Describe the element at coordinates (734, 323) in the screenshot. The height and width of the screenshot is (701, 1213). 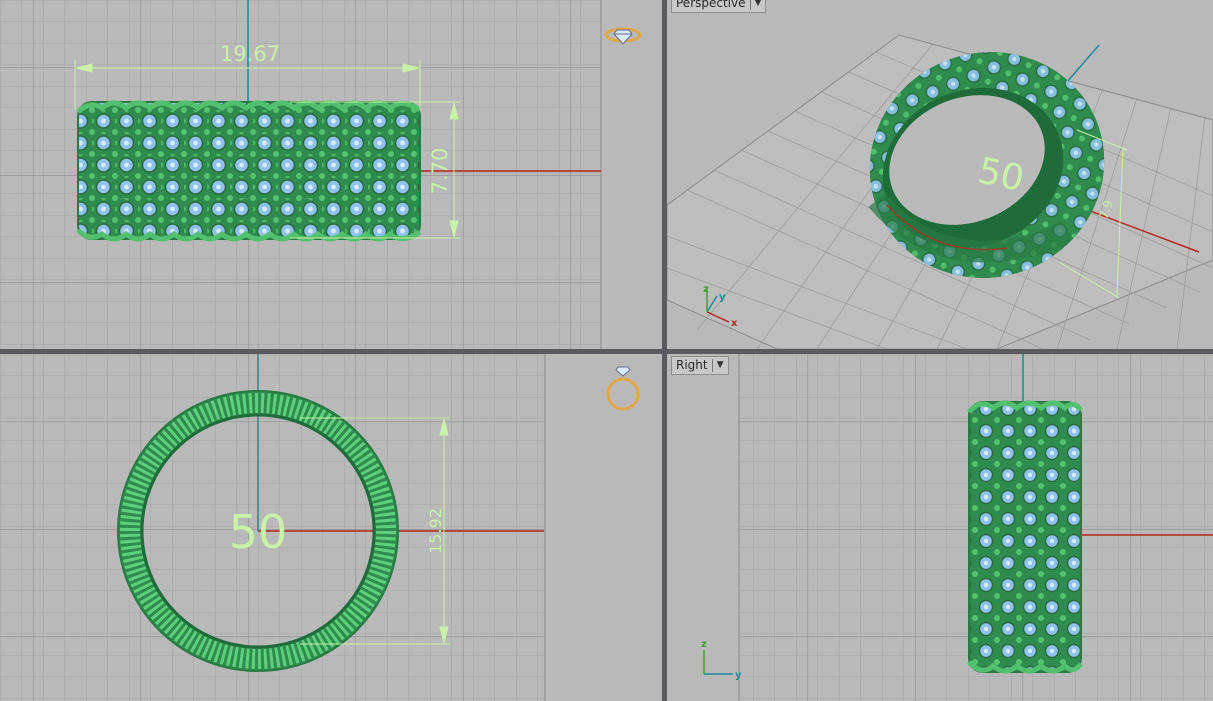
I see `axis-x-label: x` at that location.